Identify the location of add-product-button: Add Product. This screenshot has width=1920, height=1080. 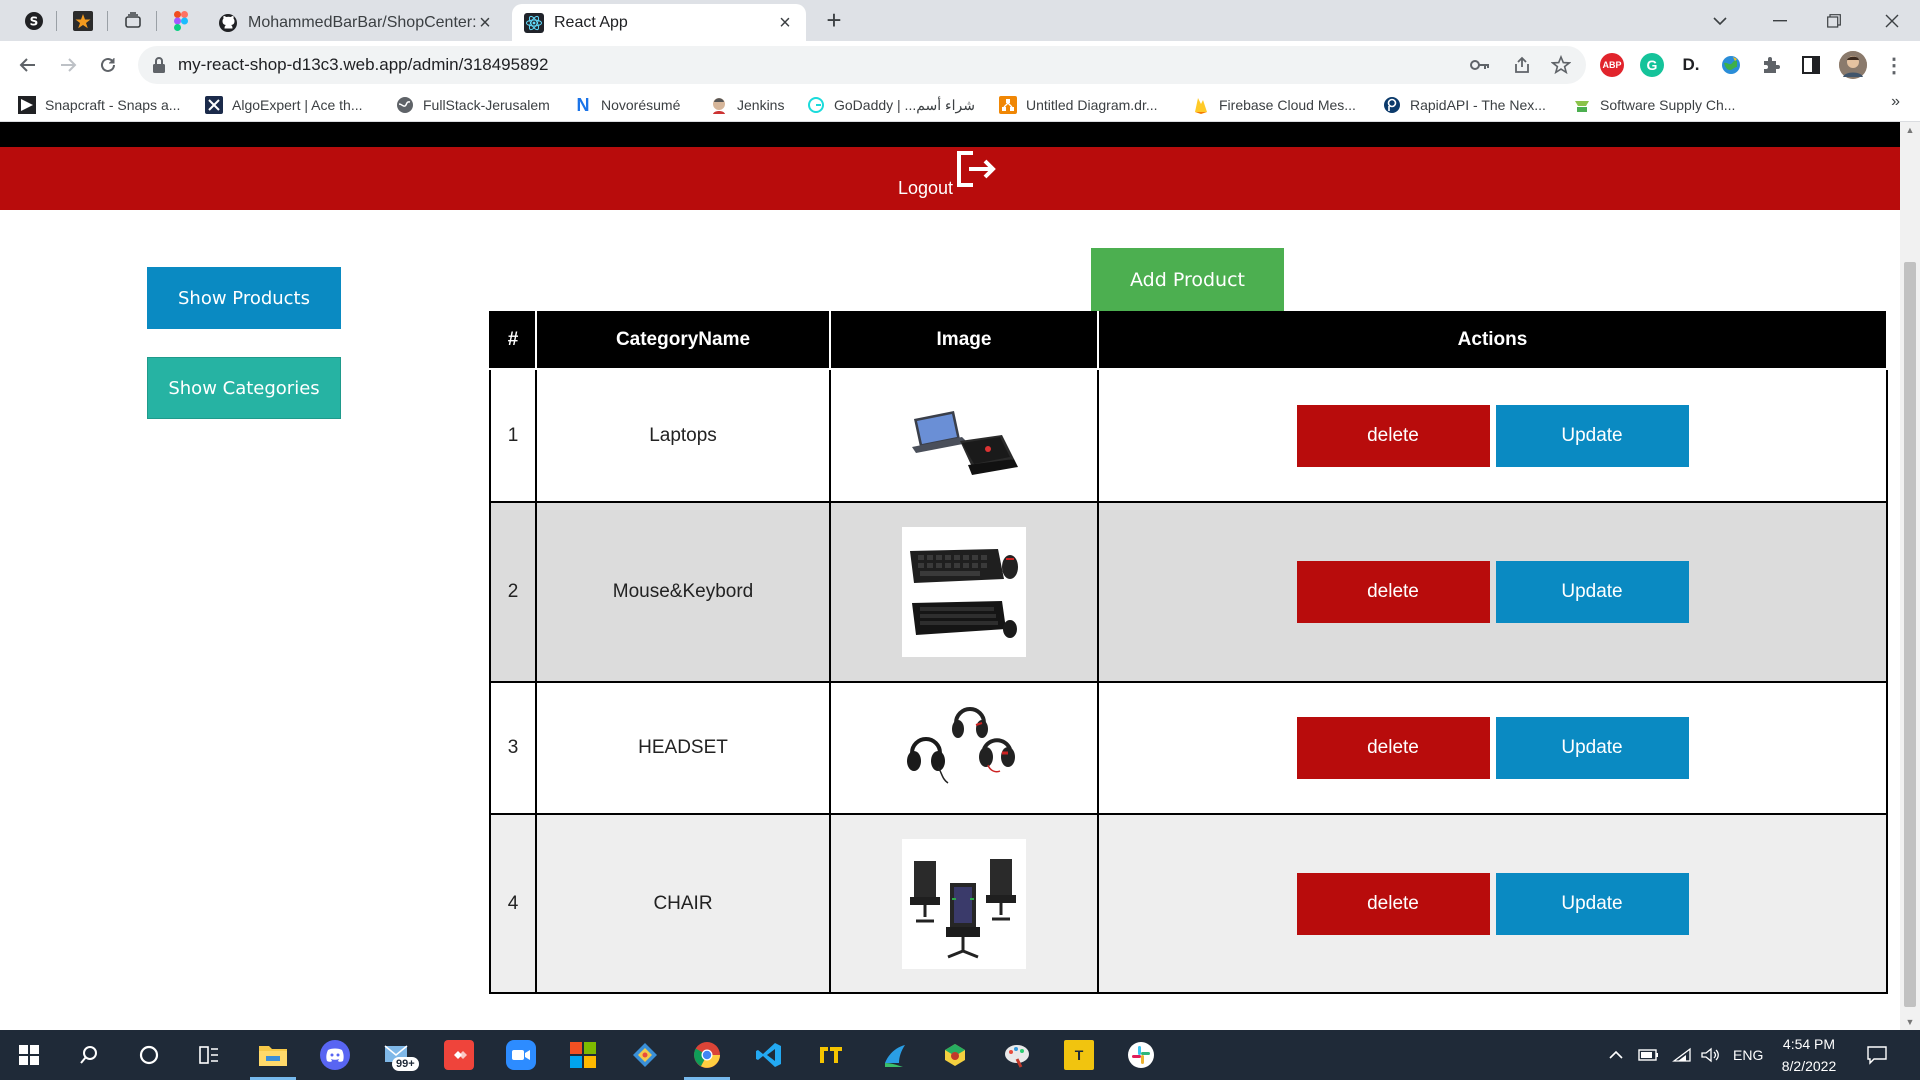
(1187, 279).